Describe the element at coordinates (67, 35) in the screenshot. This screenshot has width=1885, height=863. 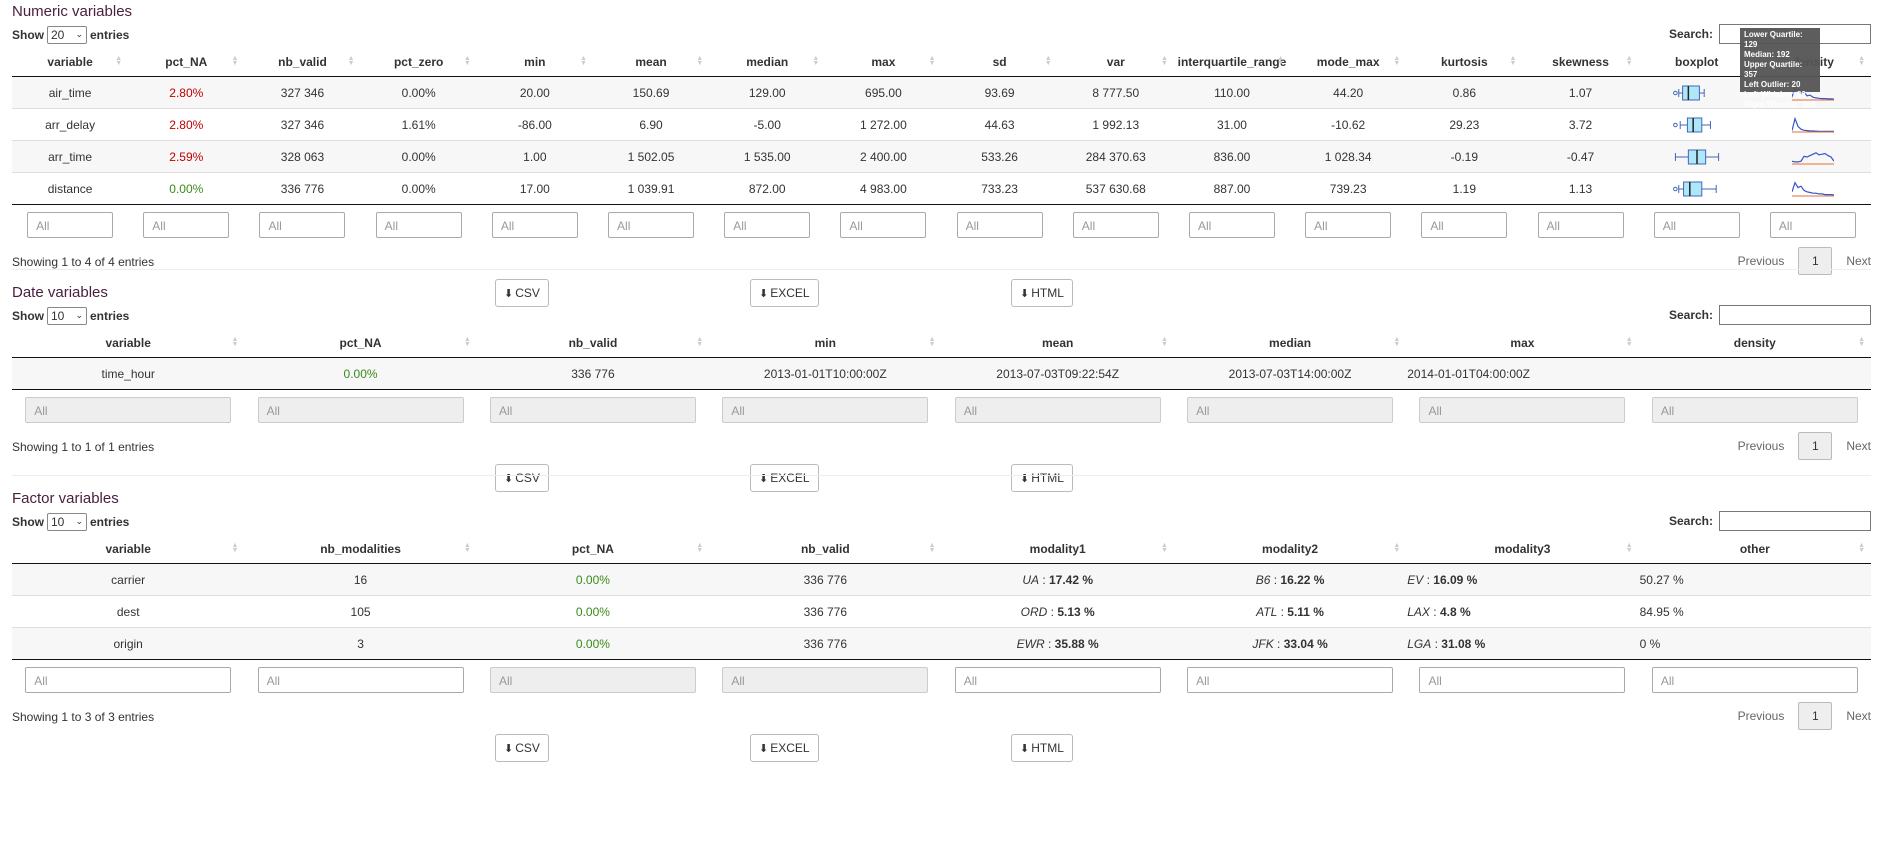
I see `numeric-entries-select: 20 ⌄` at that location.